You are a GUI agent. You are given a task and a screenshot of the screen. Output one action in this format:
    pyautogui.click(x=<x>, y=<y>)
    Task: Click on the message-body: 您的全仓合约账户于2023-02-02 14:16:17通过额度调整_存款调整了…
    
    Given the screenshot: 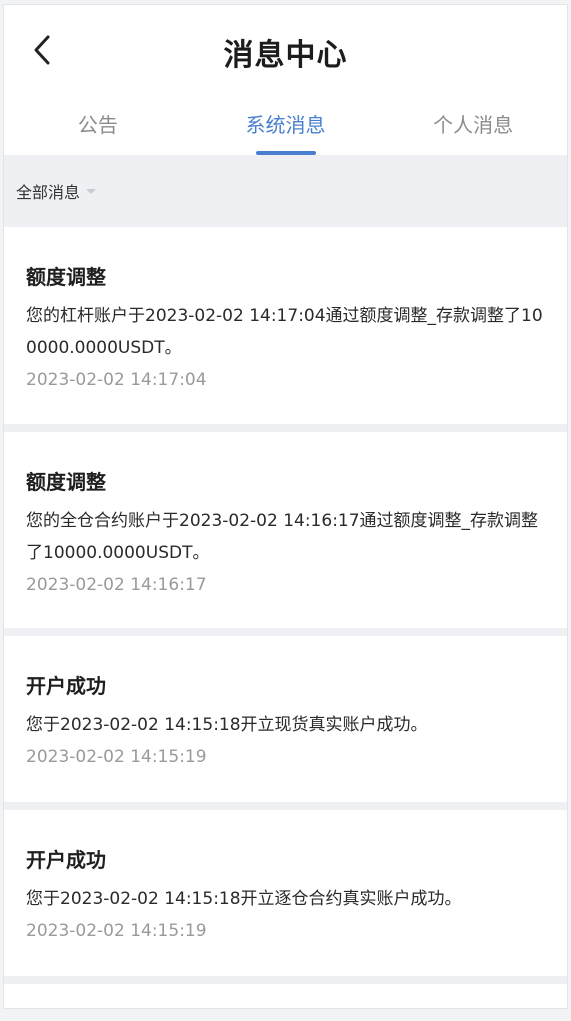 What is the action you would take?
    pyautogui.click(x=282, y=537)
    